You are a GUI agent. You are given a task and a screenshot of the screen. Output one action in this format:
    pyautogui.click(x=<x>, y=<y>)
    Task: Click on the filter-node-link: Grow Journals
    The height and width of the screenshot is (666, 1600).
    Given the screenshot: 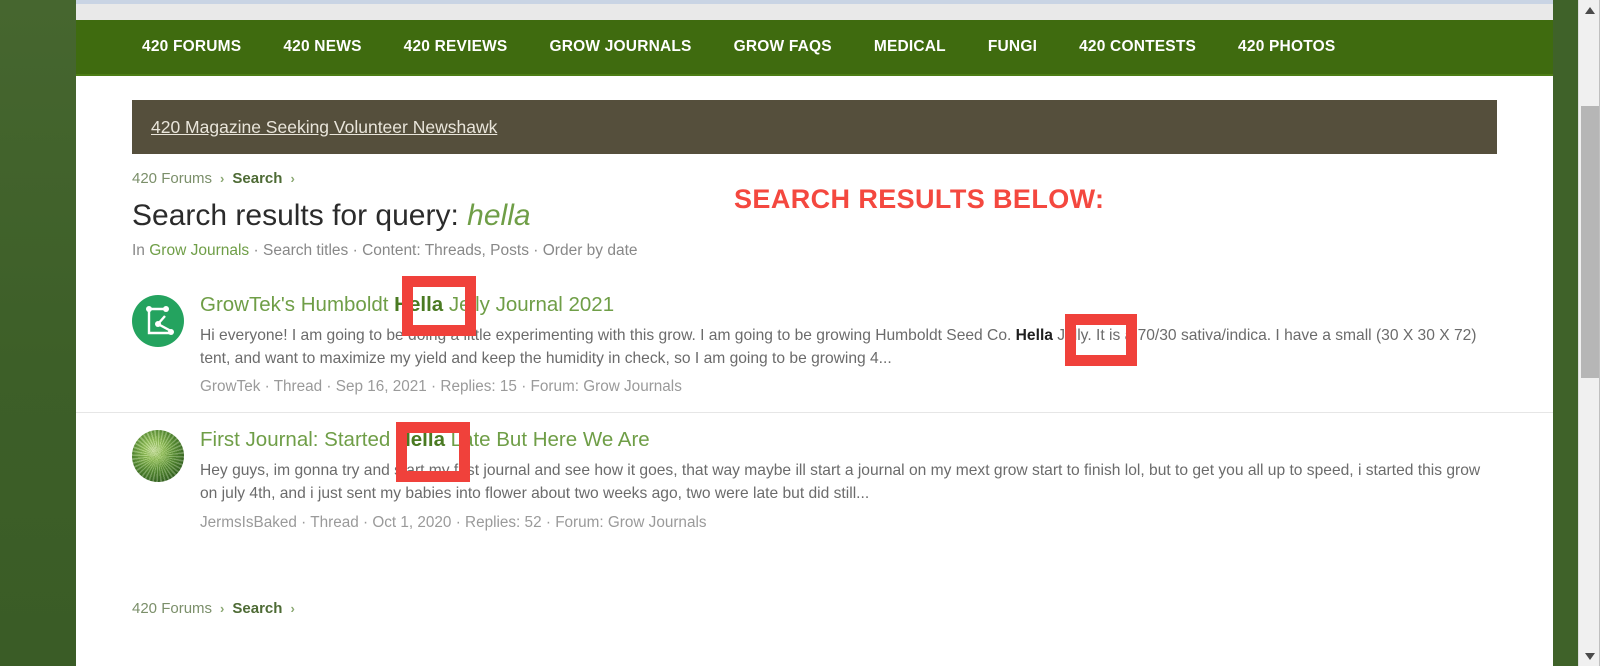 What is the action you would take?
    pyautogui.click(x=199, y=250)
    